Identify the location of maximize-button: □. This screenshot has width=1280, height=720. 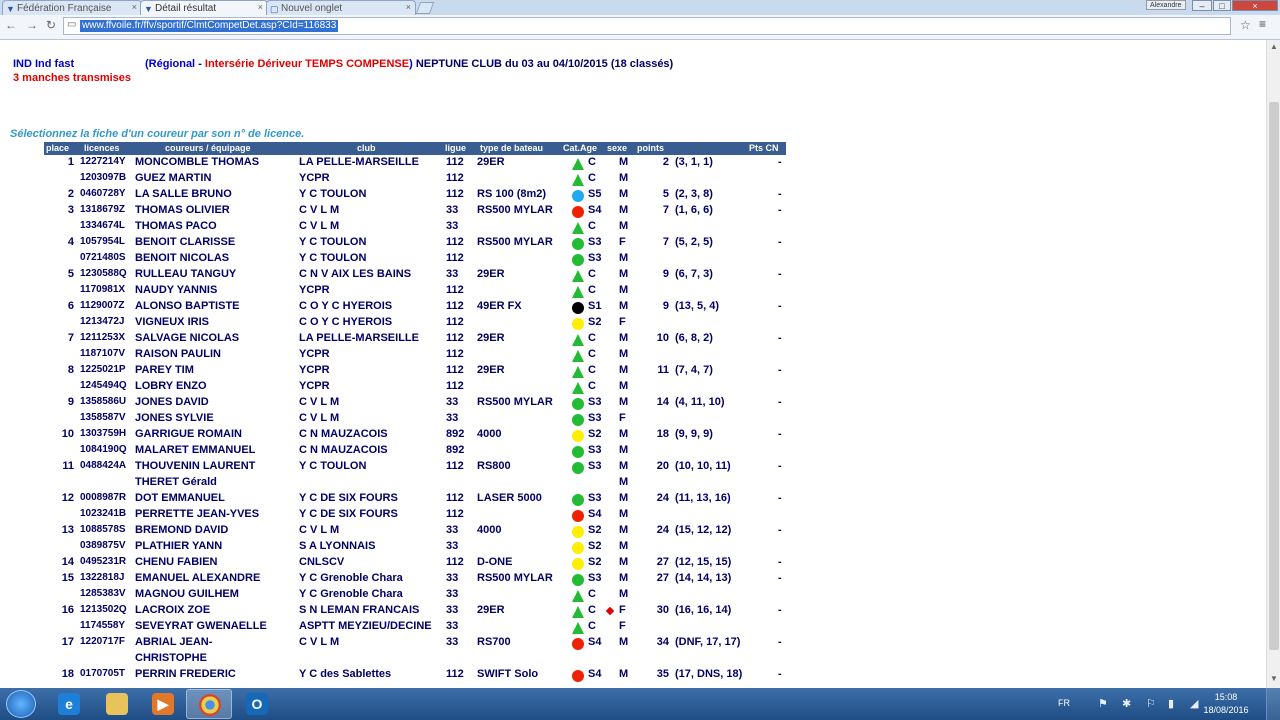
(1222, 5).